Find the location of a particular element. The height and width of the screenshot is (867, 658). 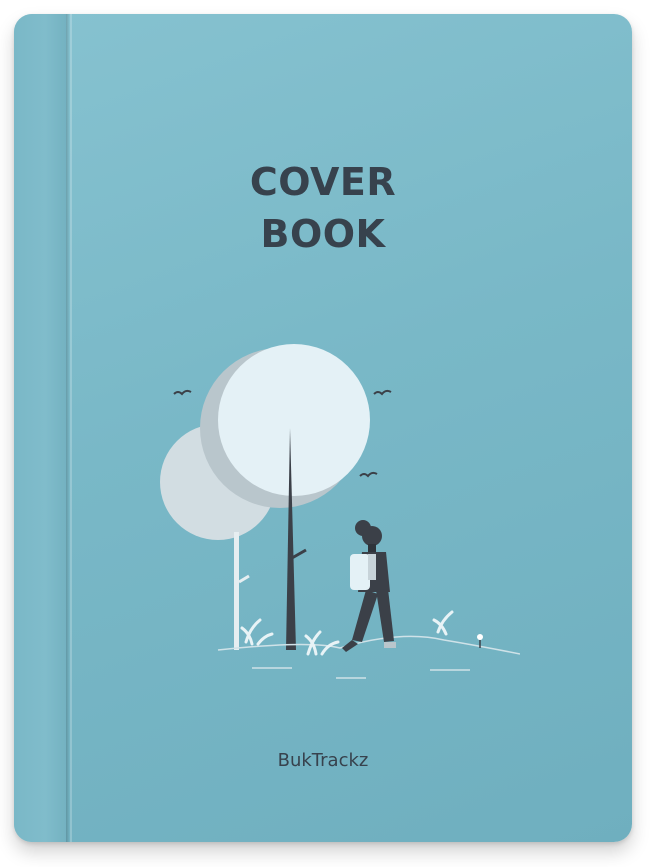

book-title: COVER BOOK is located at coordinates (323, 208).